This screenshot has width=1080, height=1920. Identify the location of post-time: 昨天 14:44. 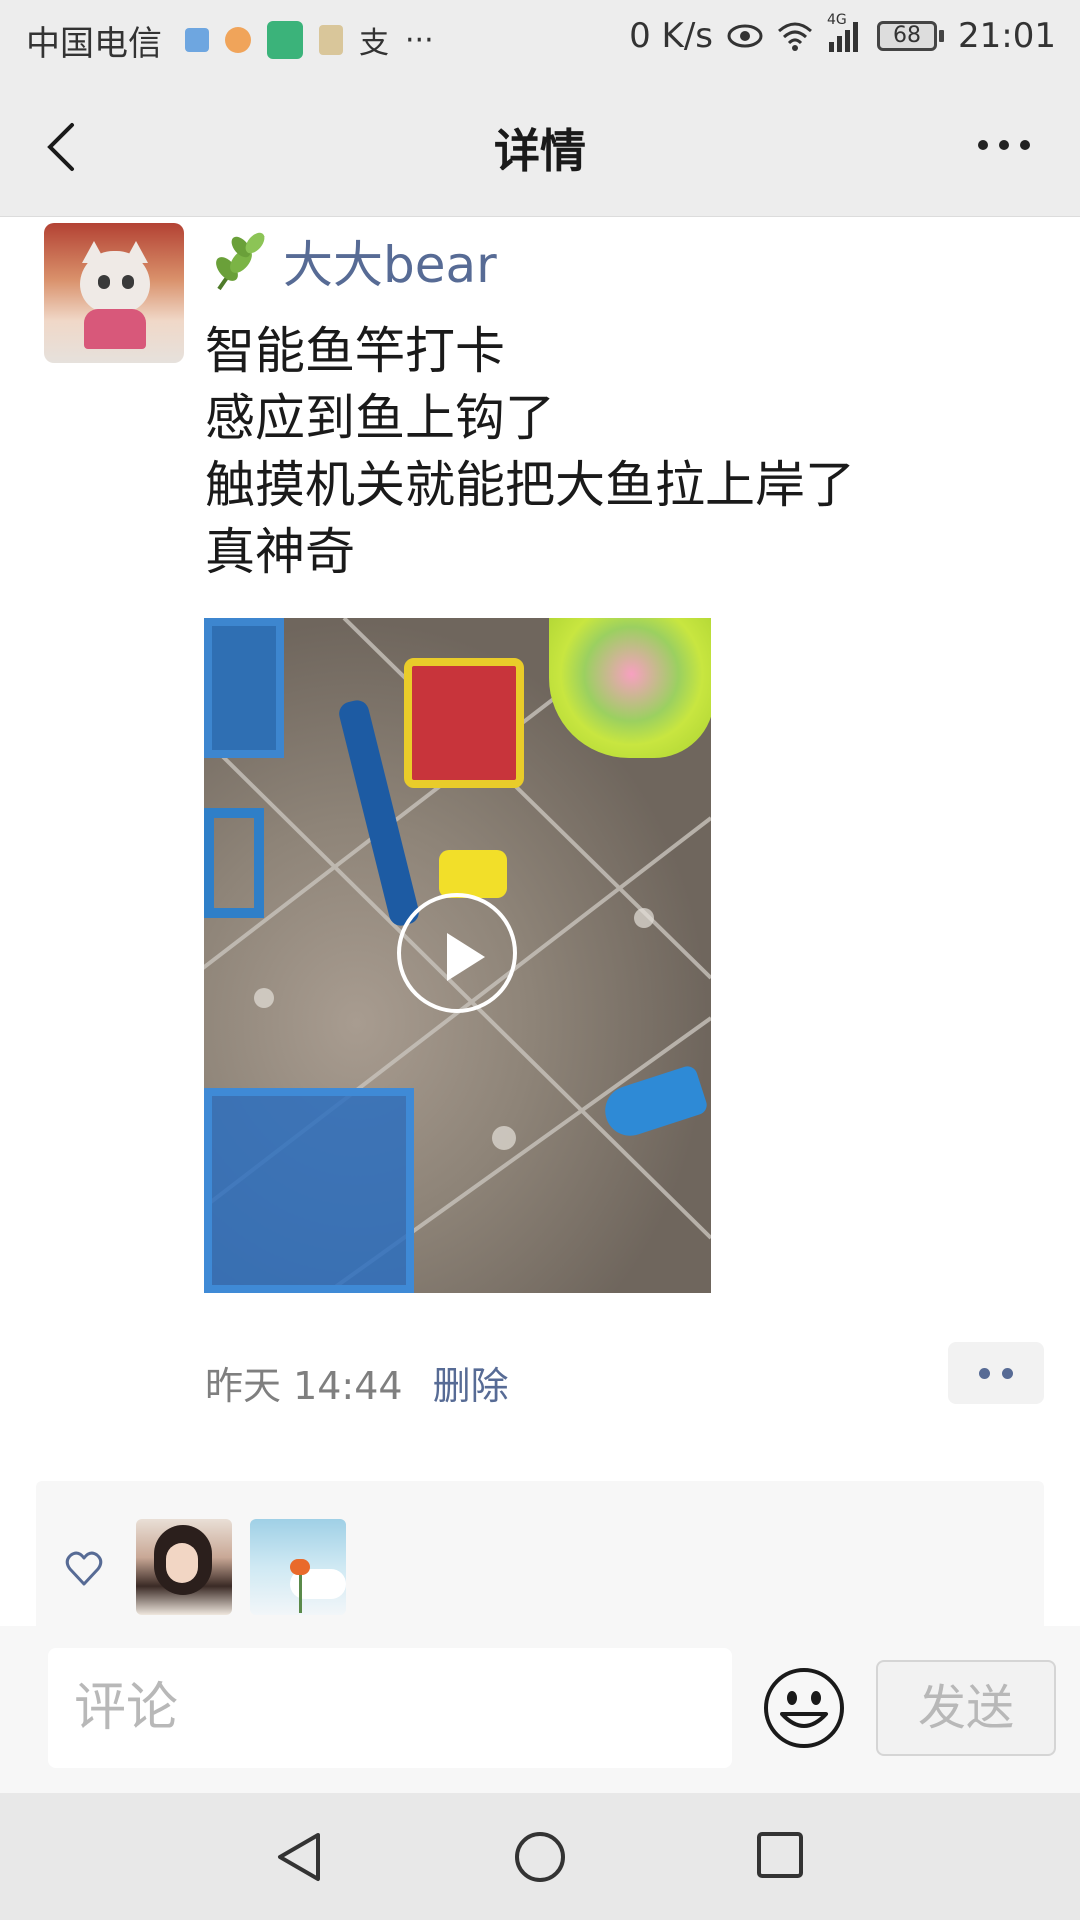
(304, 1386).